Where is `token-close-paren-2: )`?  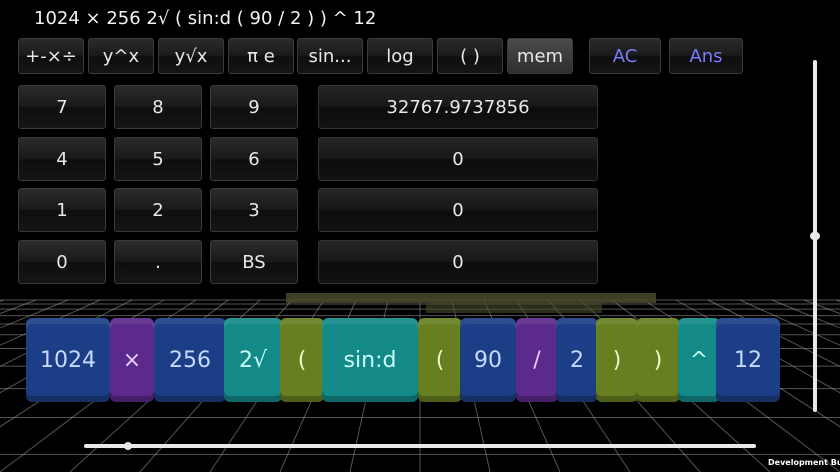 token-close-paren-2: ) is located at coordinates (658, 360).